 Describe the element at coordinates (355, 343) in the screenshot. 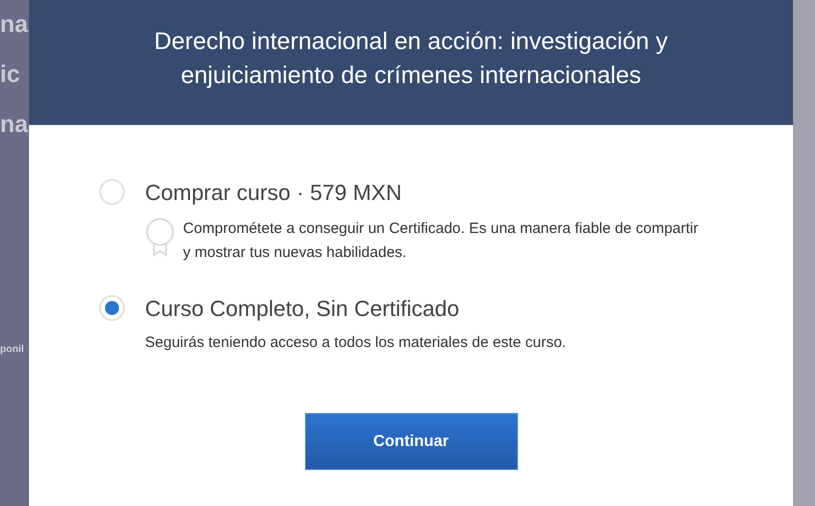

I see `option-description: Seguirás teniendo acceso a todos los materiales de este curso.` at that location.